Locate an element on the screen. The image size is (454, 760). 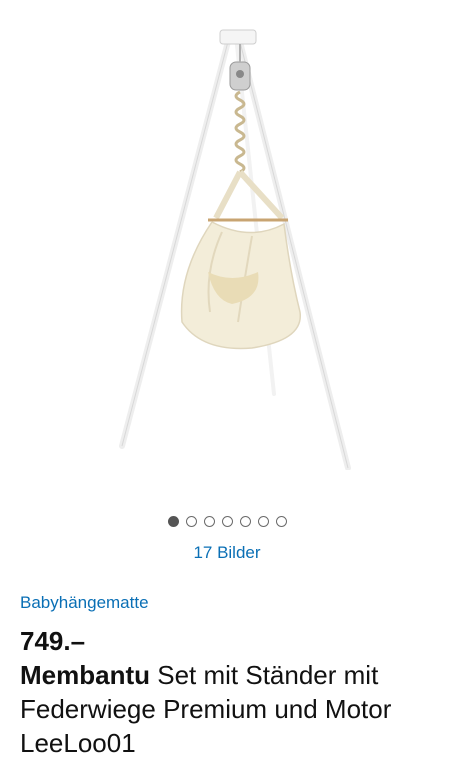
stand-top-bracket is located at coordinates (238, 37).